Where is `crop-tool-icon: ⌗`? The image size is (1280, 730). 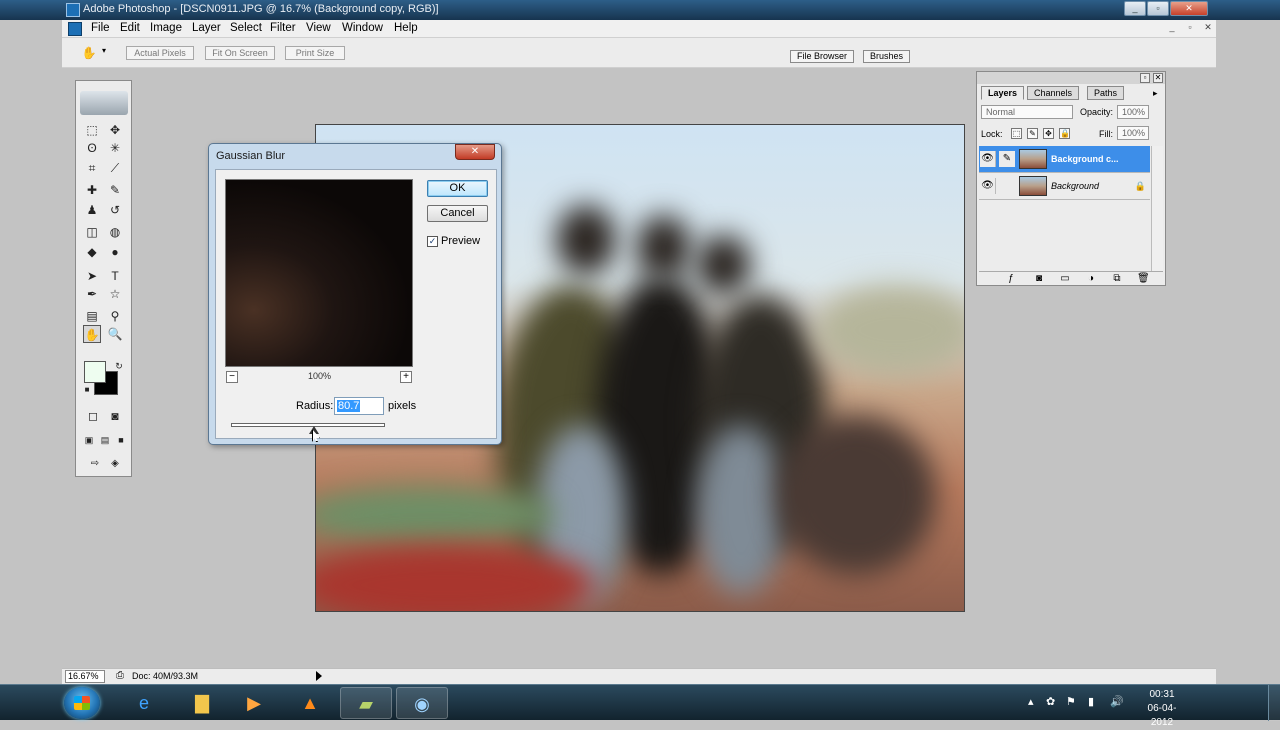 crop-tool-icon: ⌗ is located at coordinates (92, 168).